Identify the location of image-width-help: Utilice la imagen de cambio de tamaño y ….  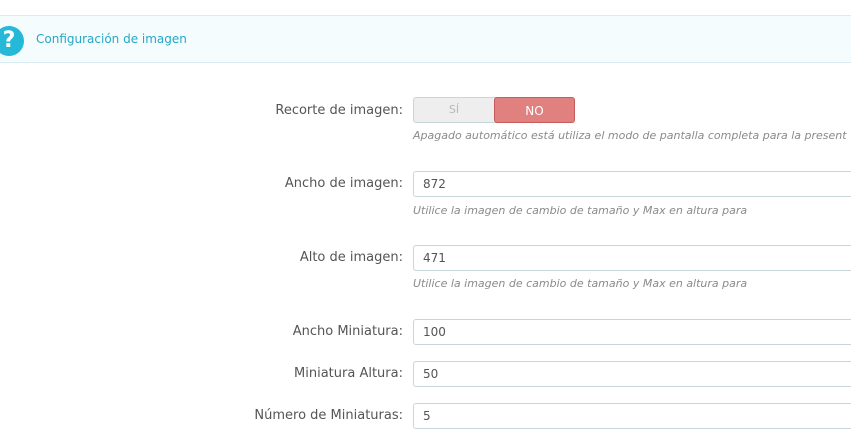
(580, 210).